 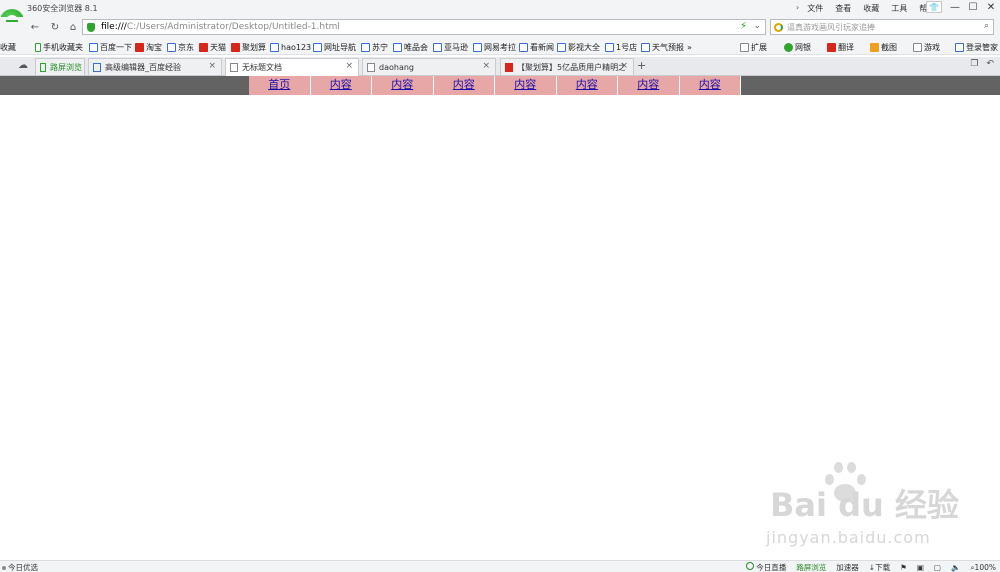 I want to click on bookmark-juhuasuan: 聚划算, so click(x=248, y=47).